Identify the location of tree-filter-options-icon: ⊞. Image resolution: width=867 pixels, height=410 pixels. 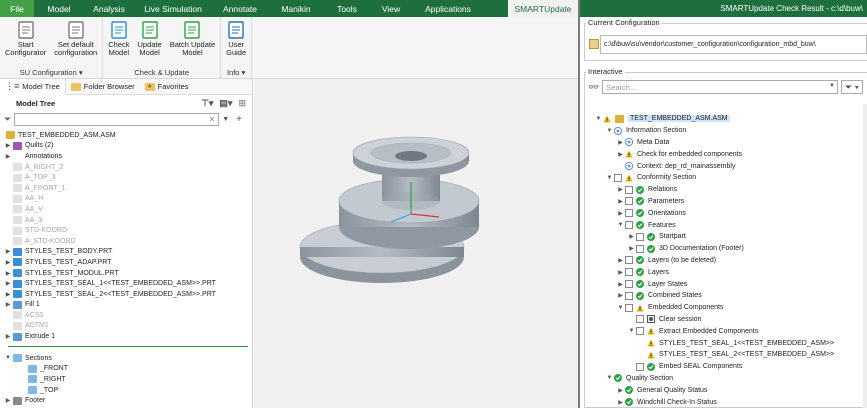
(242, 103).